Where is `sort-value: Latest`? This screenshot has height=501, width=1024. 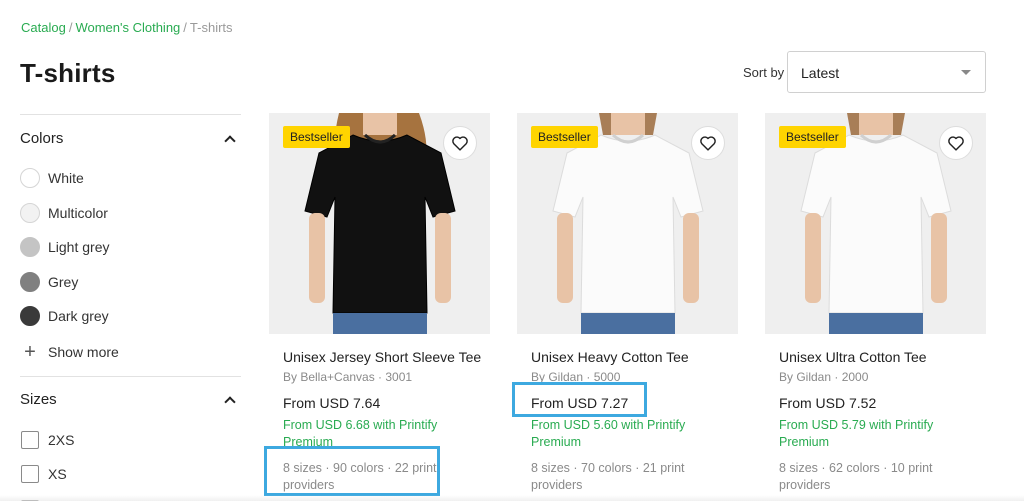 sort-value: Latest is located at coordinates (820, 73).